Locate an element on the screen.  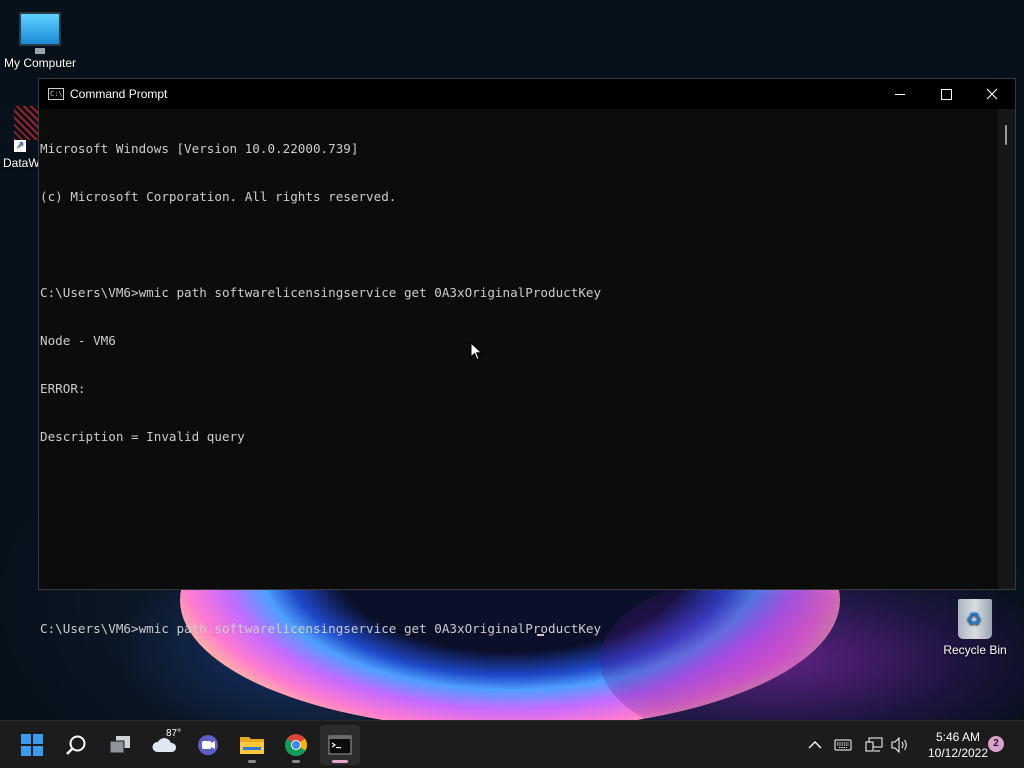
show-hidden-icons-button is located at coordinates (815, 744).